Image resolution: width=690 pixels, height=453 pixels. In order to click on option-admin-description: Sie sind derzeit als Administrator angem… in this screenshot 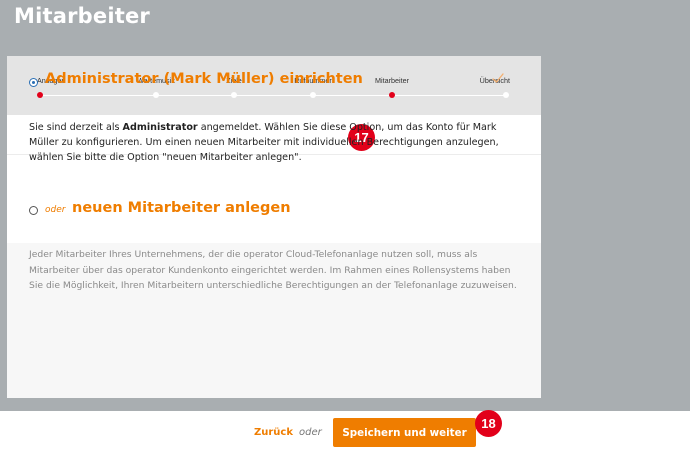, I will do `click(264, 142)`.